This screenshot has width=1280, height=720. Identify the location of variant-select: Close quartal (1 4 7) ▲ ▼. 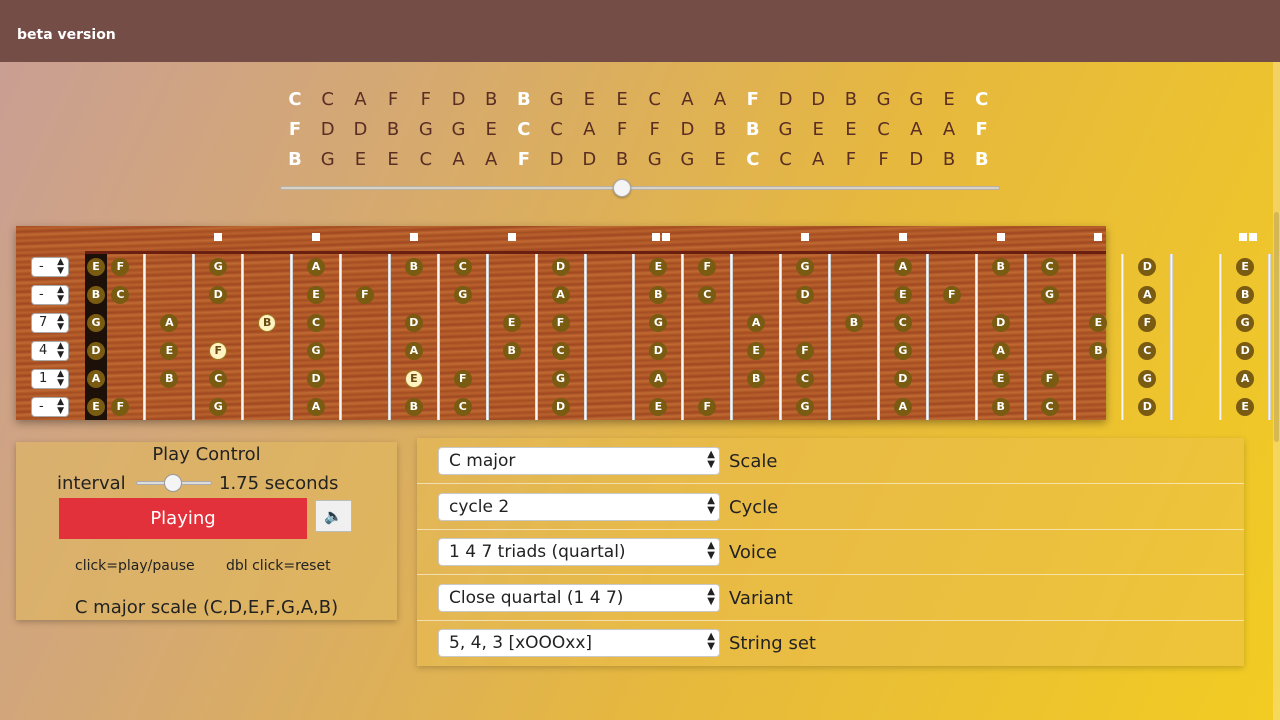
(579, 598).